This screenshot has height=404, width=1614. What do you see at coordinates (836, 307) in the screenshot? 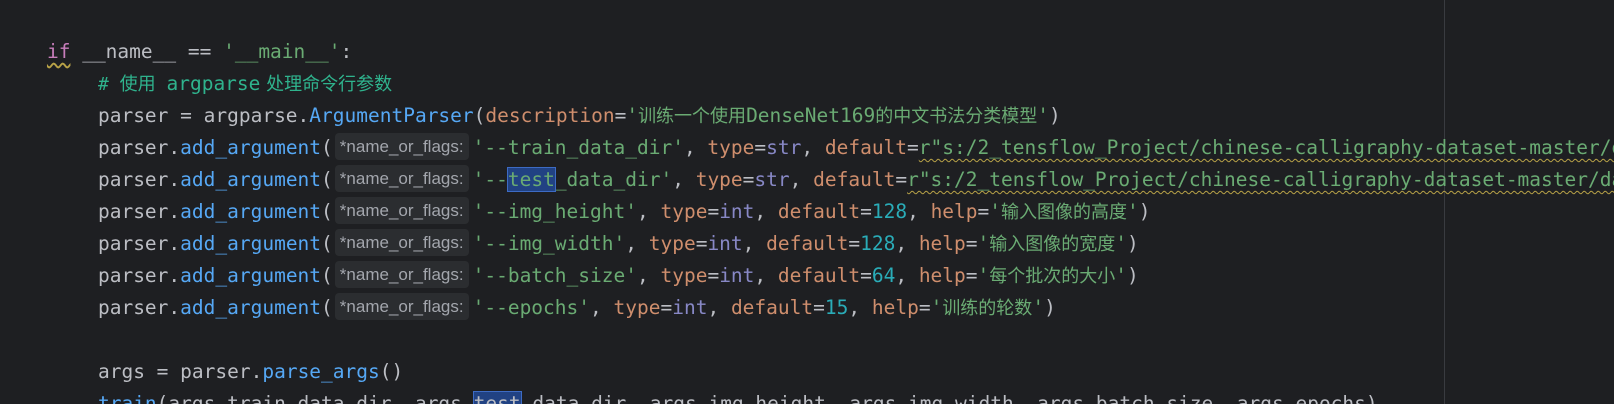
I see `number-value: 15` at bounding box center [836, 307].